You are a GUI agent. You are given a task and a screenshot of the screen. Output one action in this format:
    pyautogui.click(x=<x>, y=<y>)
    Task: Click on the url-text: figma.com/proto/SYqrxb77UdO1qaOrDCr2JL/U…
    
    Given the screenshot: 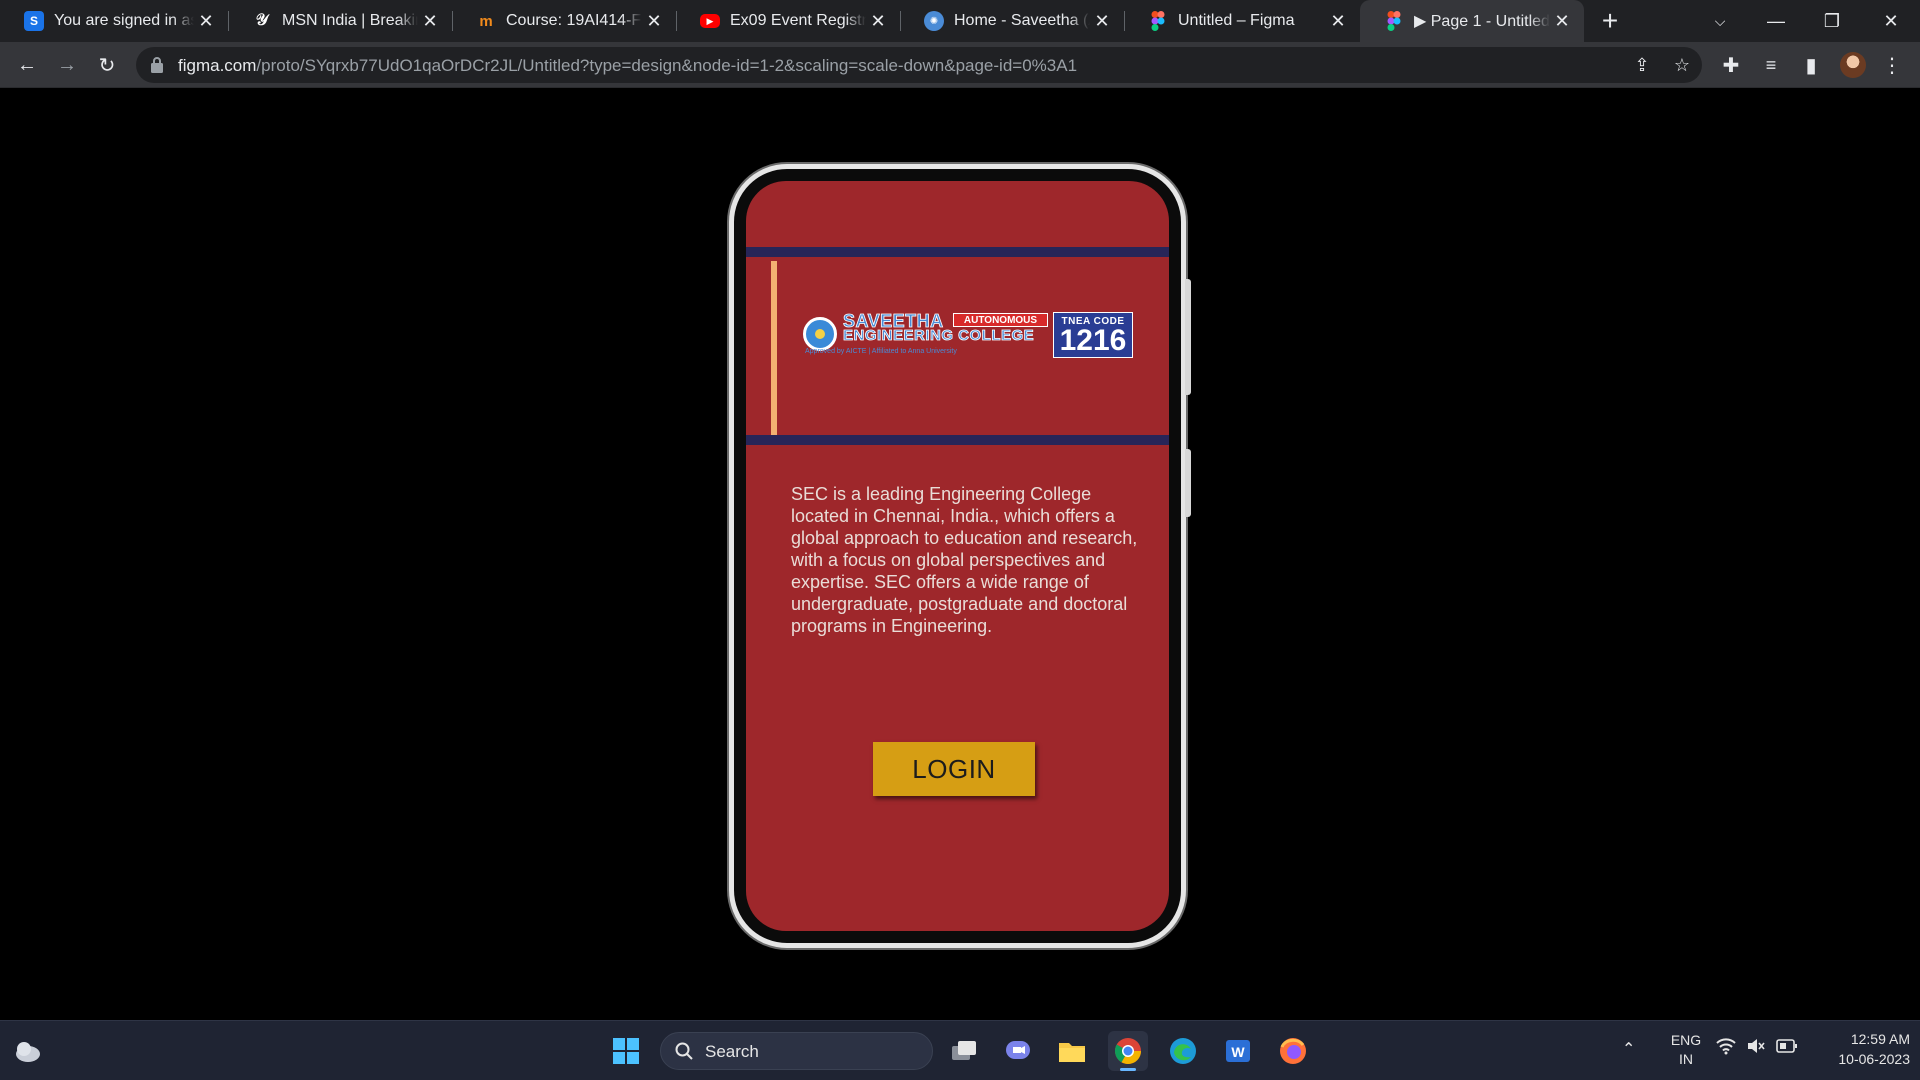 What is the action you would take?
    pyautogui.click(x=627, y=66)
    